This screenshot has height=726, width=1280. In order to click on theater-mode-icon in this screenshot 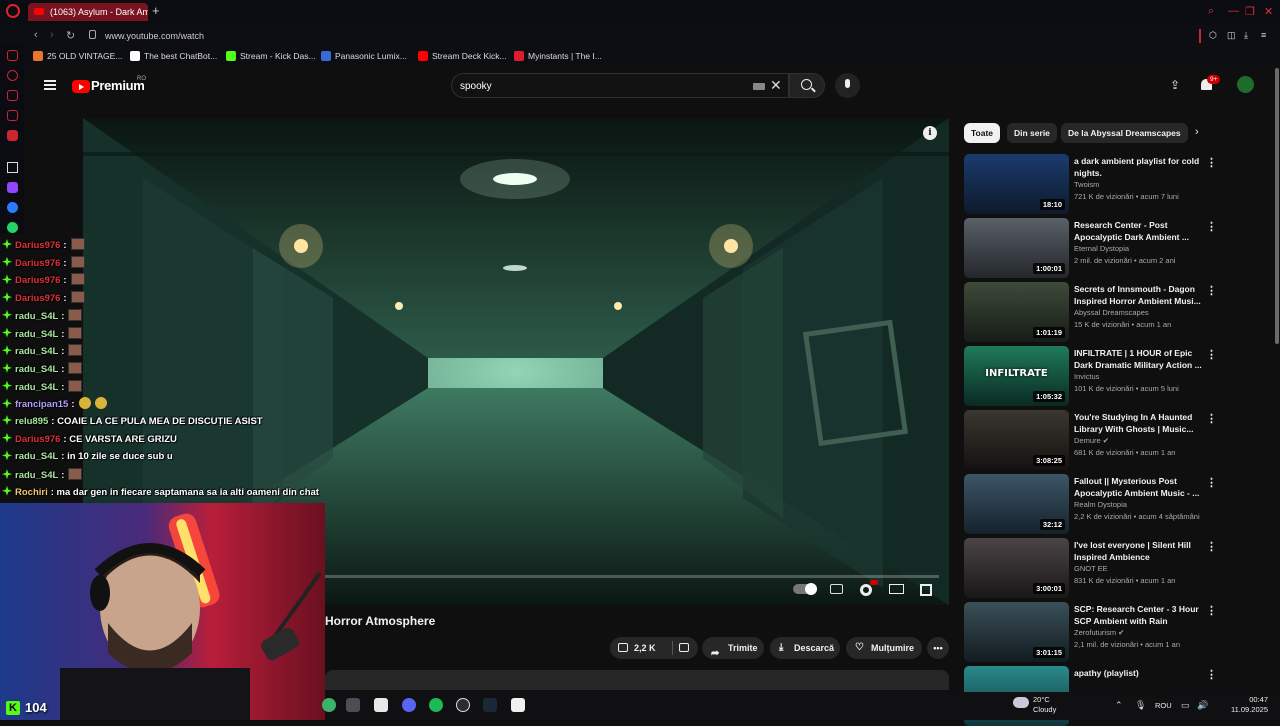, I will do `click(896, 589)`.